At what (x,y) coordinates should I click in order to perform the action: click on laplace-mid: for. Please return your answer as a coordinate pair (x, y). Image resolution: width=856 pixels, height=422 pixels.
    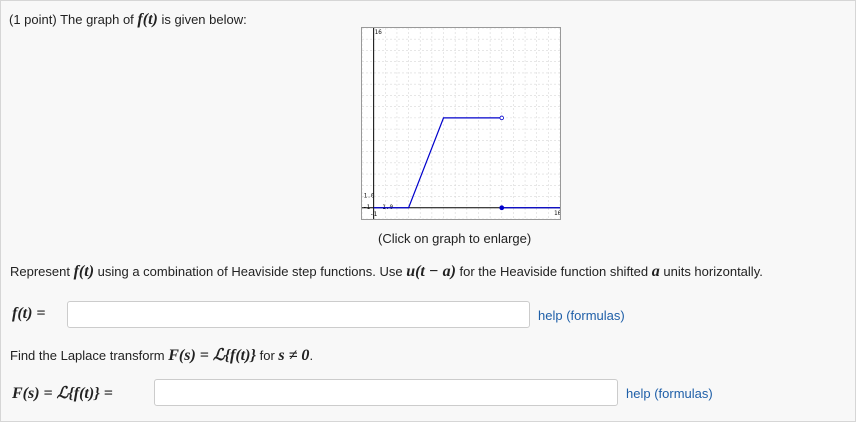
    Looking at the image, I should click on (267, 355).